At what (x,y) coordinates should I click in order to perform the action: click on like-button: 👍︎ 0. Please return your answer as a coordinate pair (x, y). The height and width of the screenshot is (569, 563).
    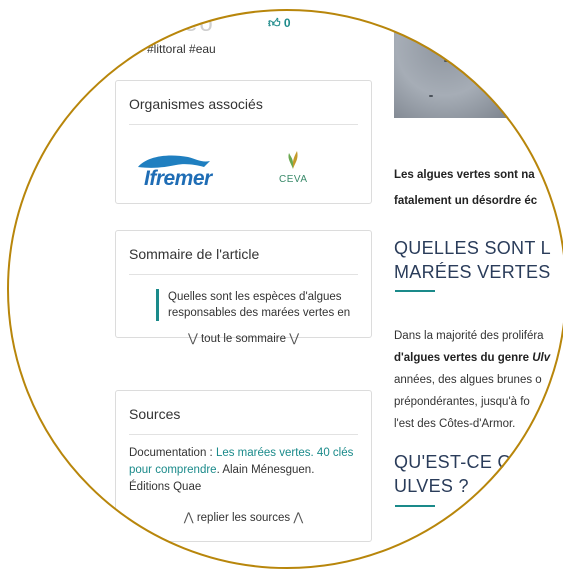
    Looking at the image, I should click on (279, 23).